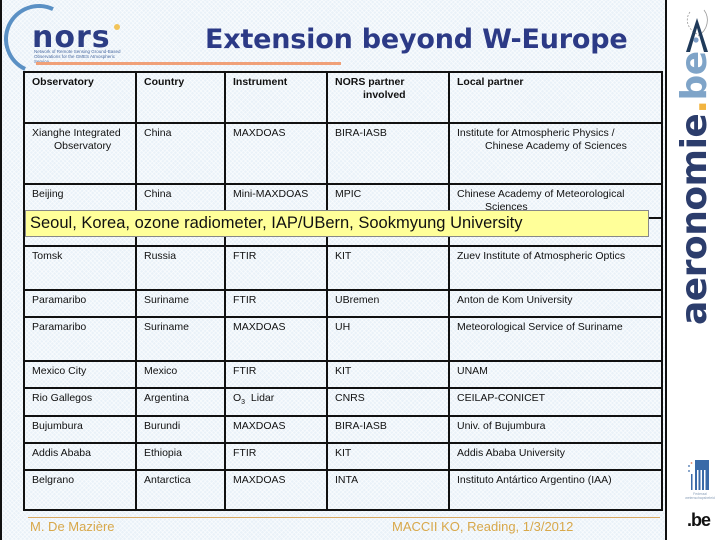  What do you see at coordinates (1, 270) in the screenshot?
I see `slide-border` at bounding box center [1, 270].